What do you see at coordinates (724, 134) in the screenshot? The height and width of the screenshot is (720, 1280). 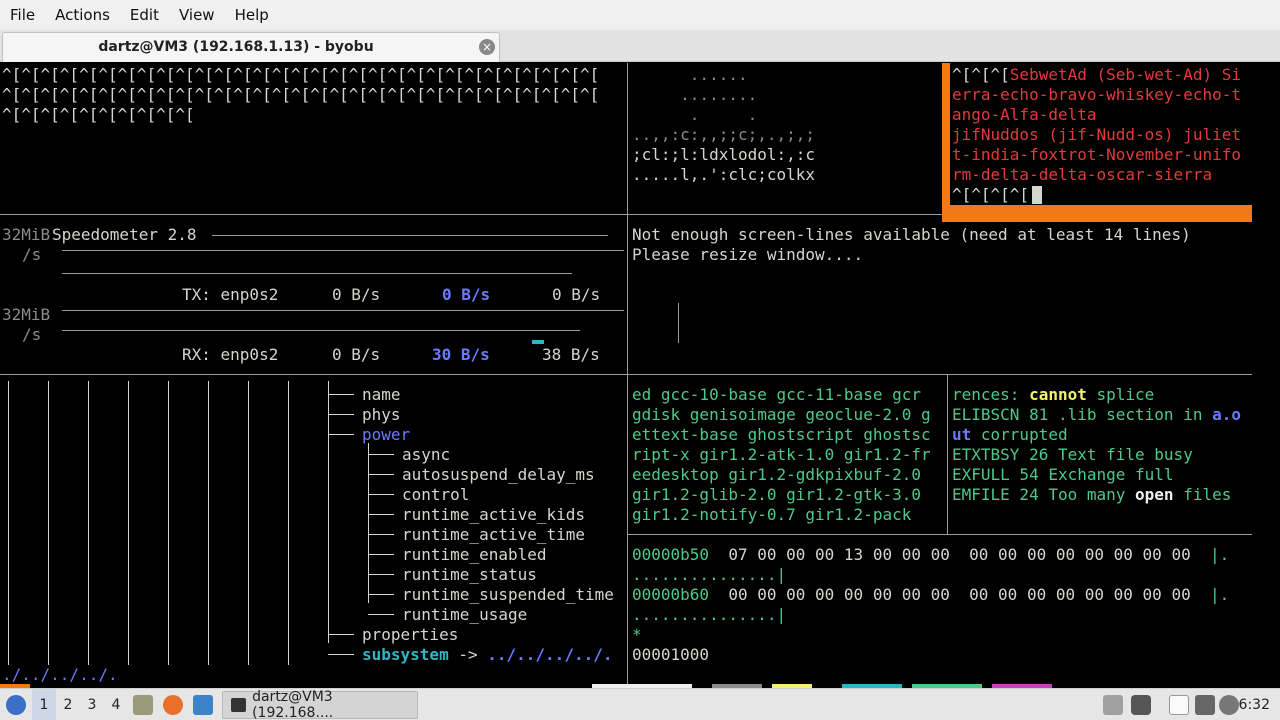 I see `ascii-art-line: ..,,:c:,,;;c;,.,;,;` at bounding box center [724, 134].